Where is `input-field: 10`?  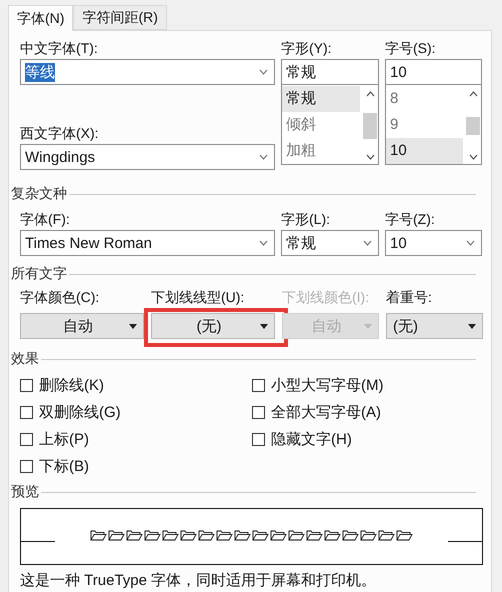
input-field: 10 is located at coordinates (433, 72).